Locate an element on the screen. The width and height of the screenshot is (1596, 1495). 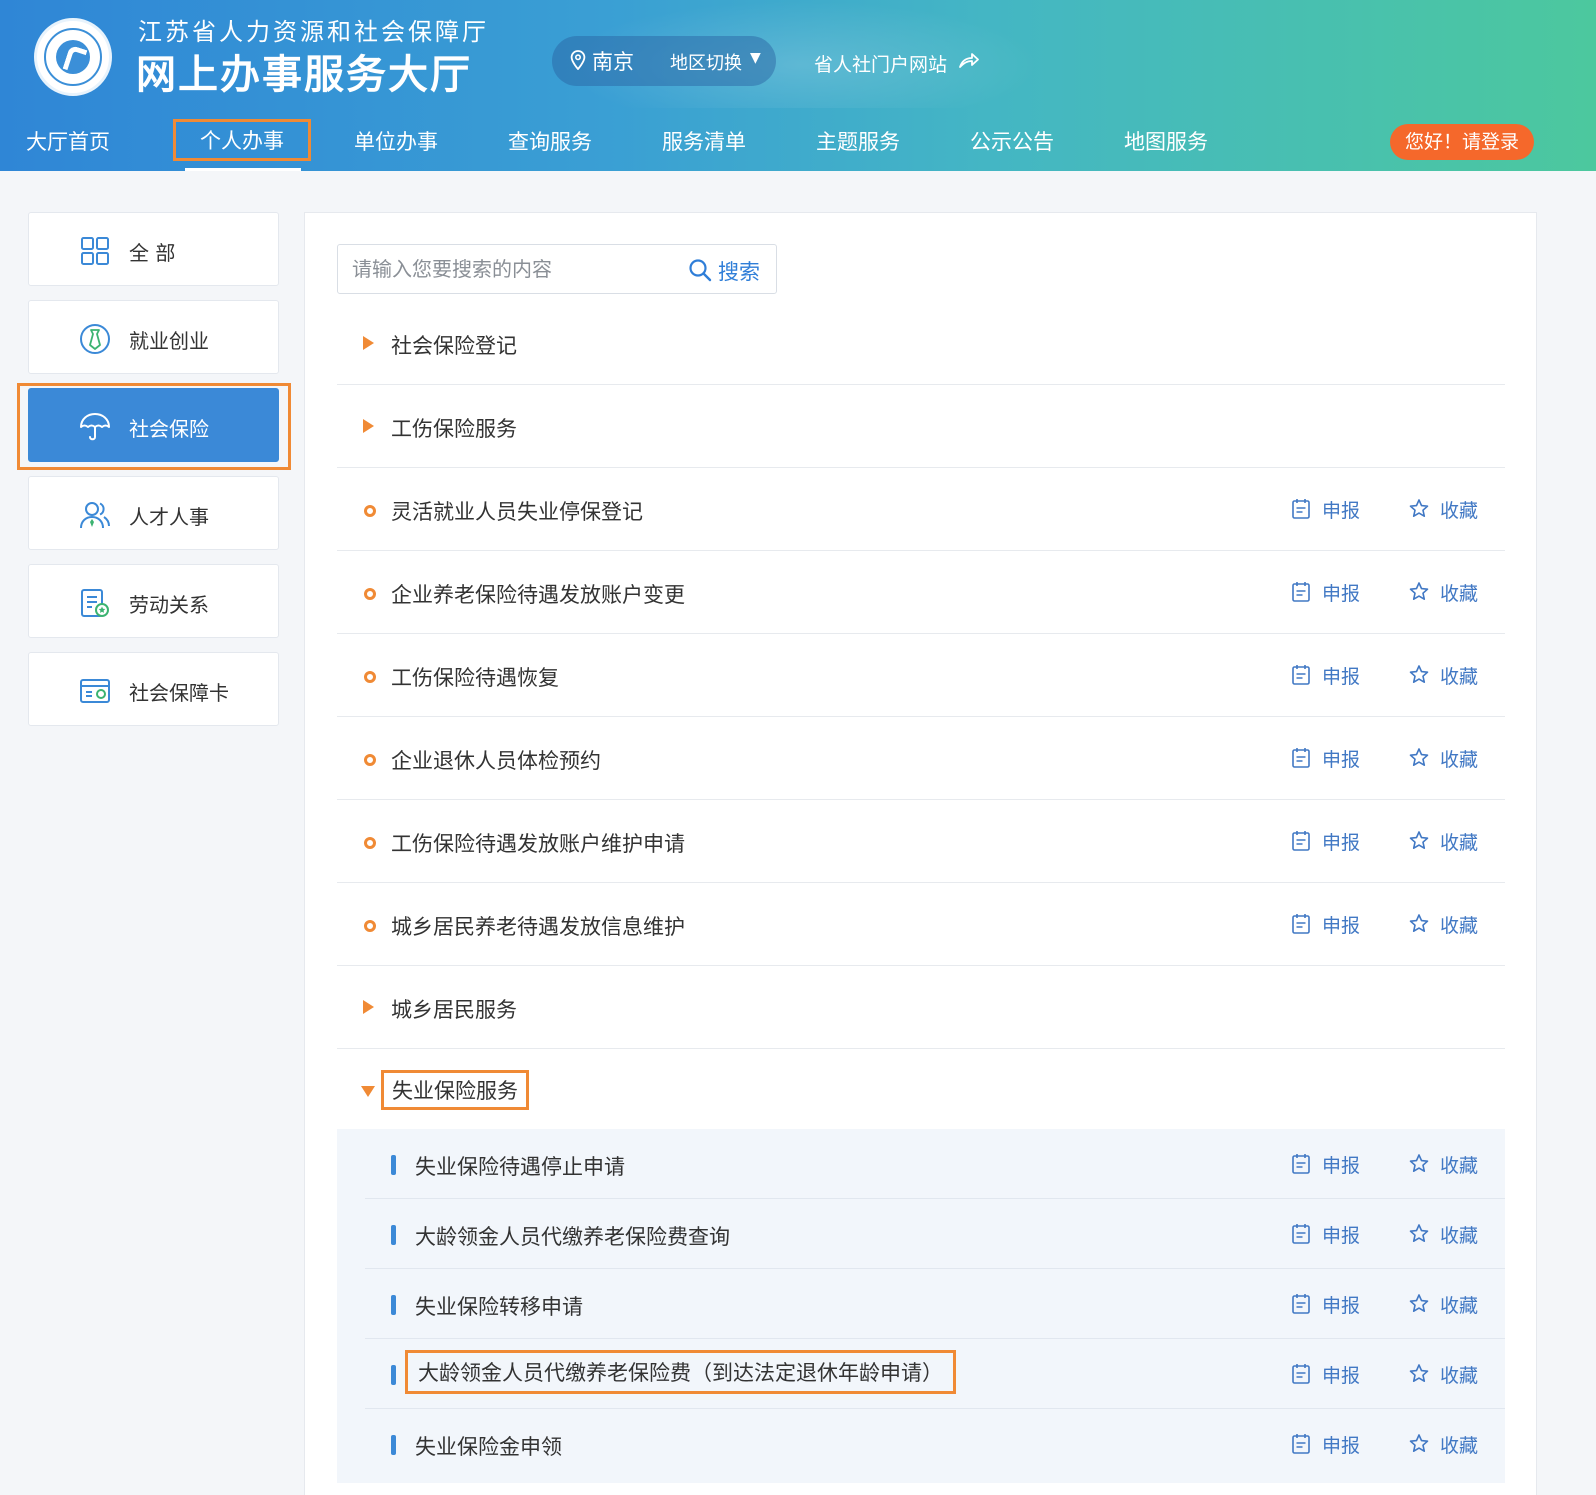
sub-service-row: 失业保险金申领 申报 收藏 is located at coordinates (935, 1444).